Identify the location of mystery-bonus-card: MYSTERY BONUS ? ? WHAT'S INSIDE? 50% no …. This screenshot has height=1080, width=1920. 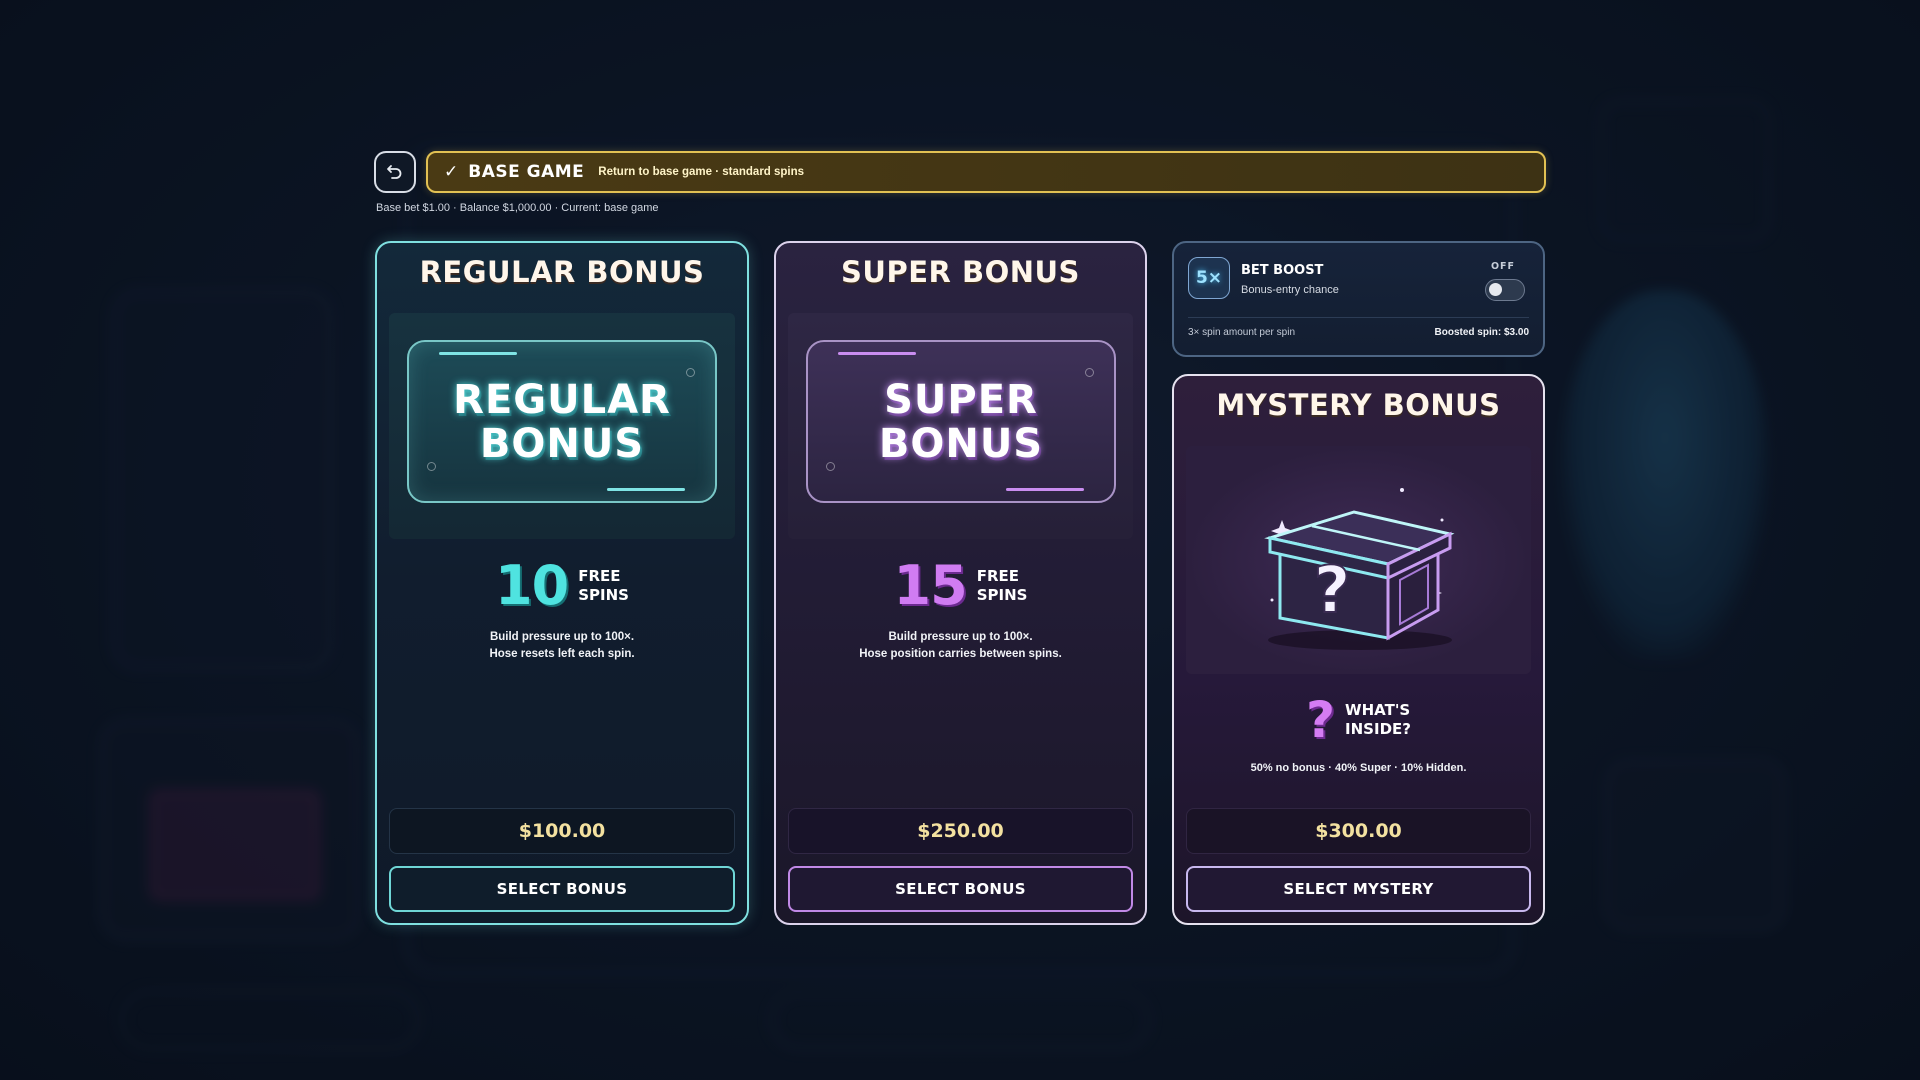
(1358, 649).